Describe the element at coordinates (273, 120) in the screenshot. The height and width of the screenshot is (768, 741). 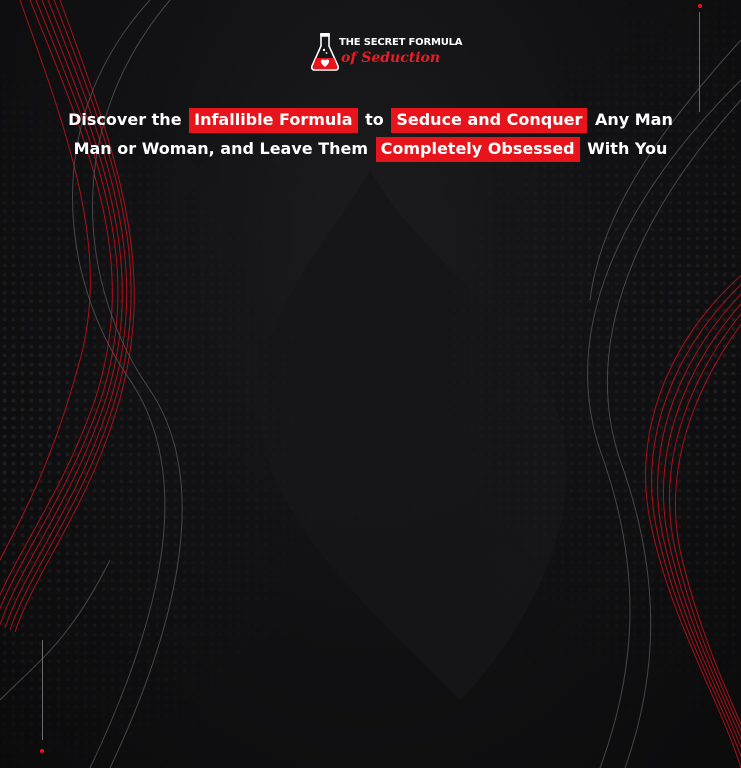
I see `headline-highlight: Infallible Formula` at that location.